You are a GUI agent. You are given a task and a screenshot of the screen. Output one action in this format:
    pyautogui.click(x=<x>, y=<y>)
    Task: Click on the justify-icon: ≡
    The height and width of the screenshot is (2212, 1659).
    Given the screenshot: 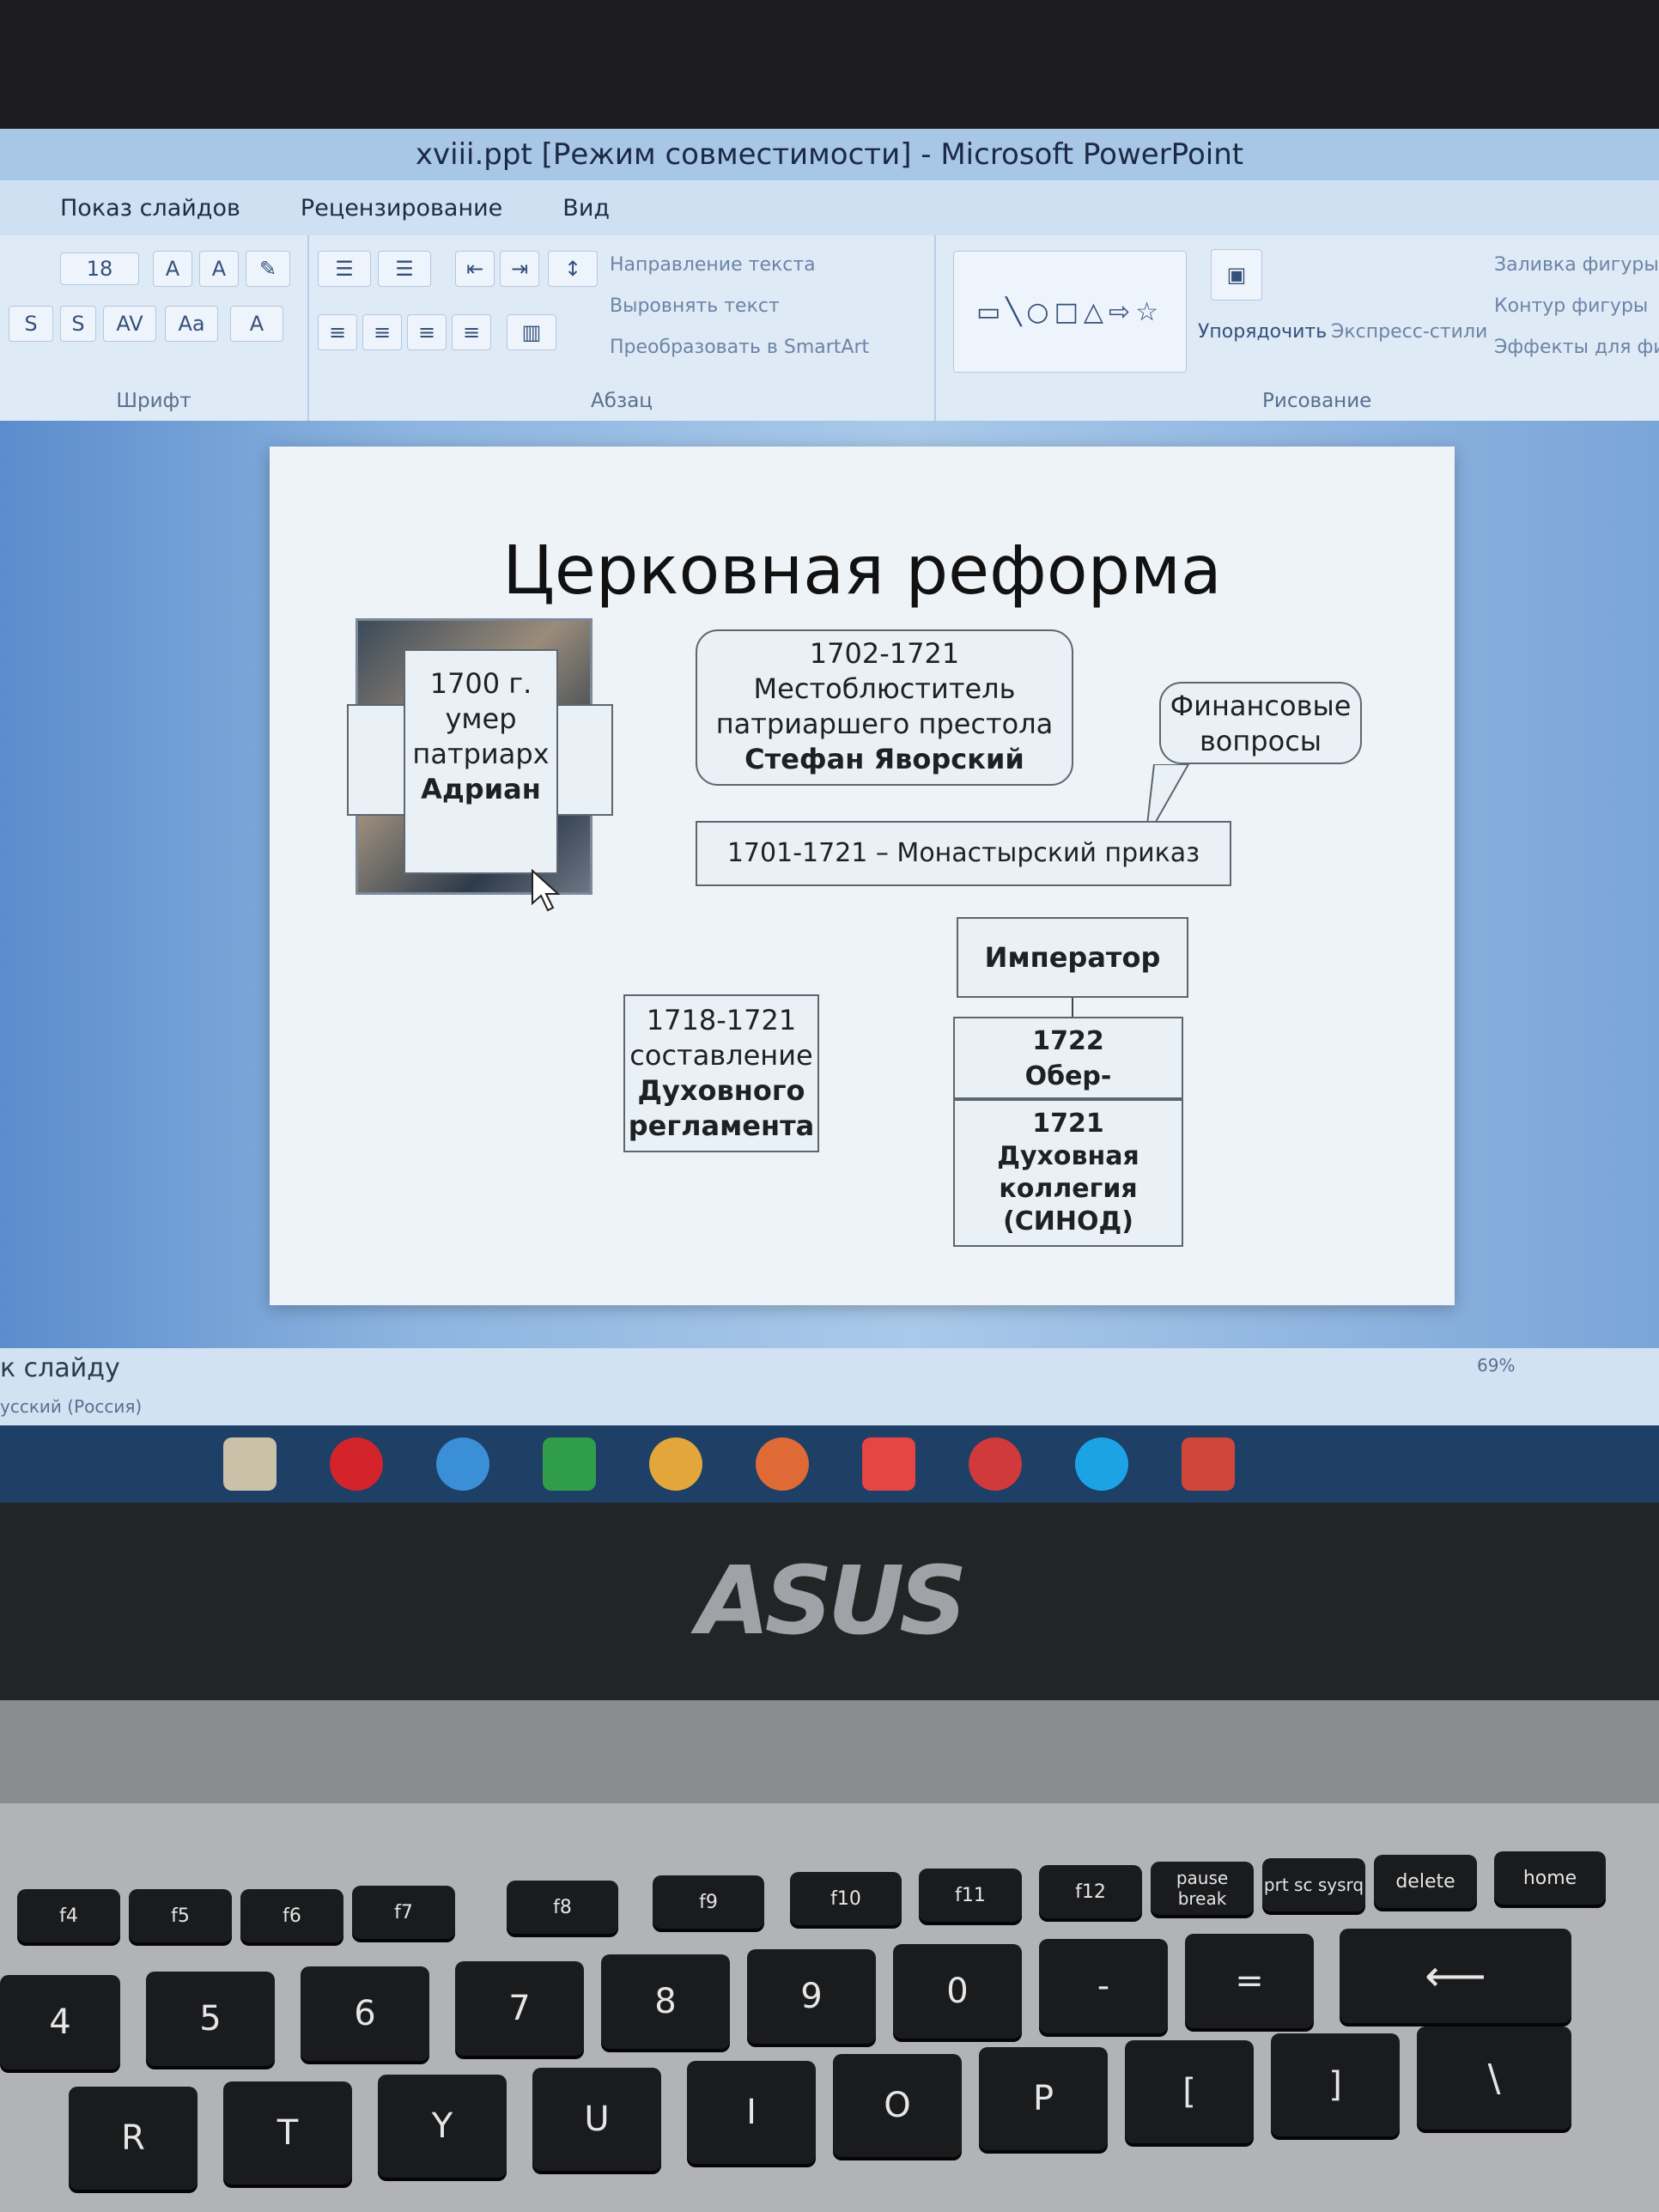 What is the action you would take?
    pyautogui.click(x=471, y=332)
    